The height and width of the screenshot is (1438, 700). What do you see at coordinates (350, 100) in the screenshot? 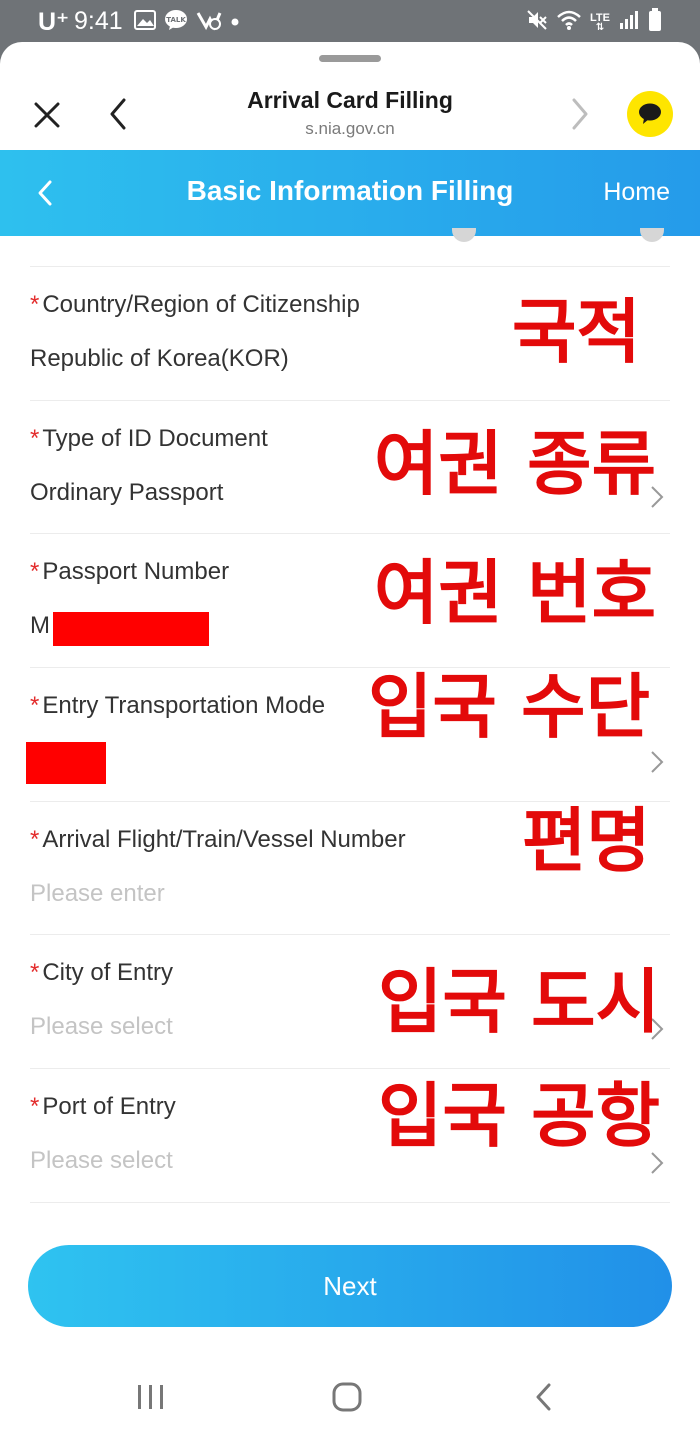
I see `browser-page-title: Arrival Card Filling` at bounding box center [350, 100].